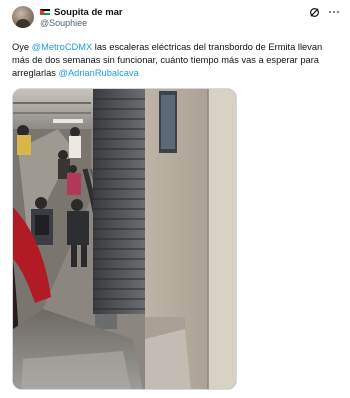 This screenshot has width=350, height=398. What do you see at coordinates (324, 12) in the screenshot?
I see `tweet-top-actions` at bounding box center [324, 12].